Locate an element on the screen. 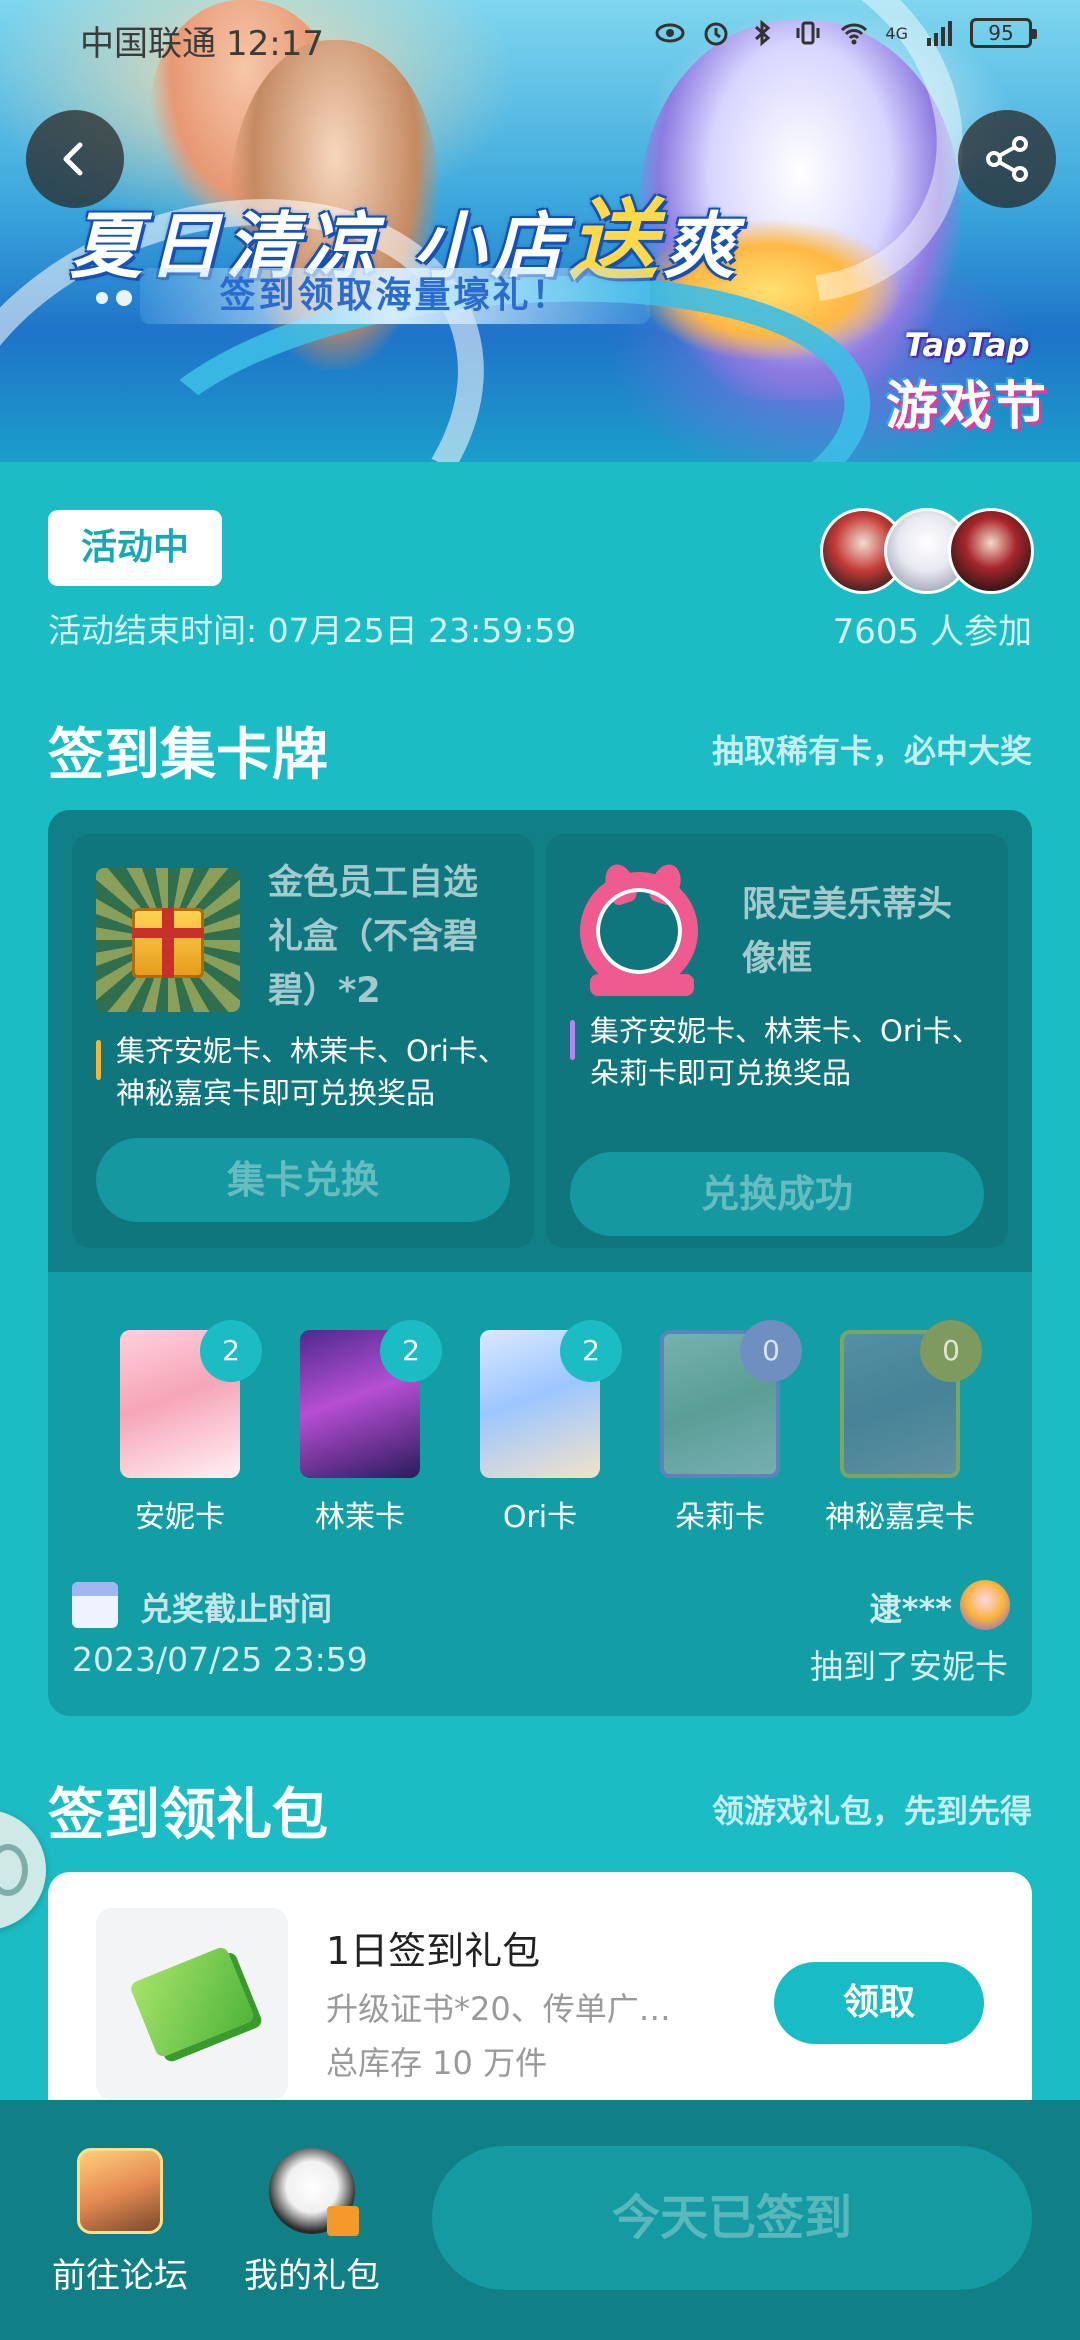 Image resolution: width=1080 pixels, height=2340 pixels. reward-name: 限定美乐蒂头像框 is located at coordinates (847, 932).